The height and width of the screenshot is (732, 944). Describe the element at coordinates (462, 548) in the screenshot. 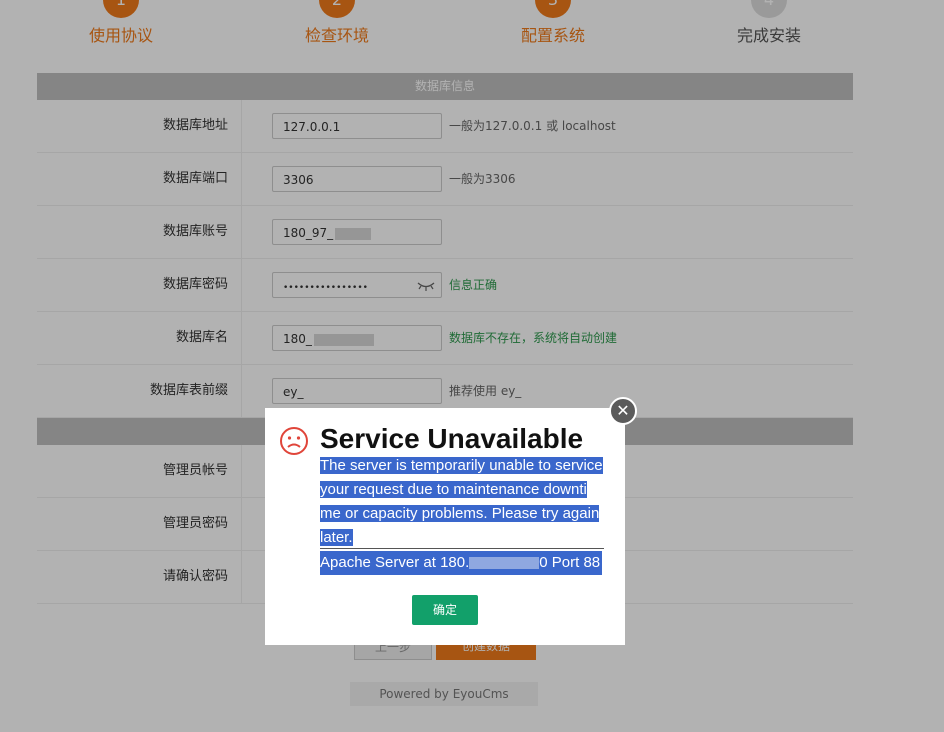

I see `dialog-divider` at that location.